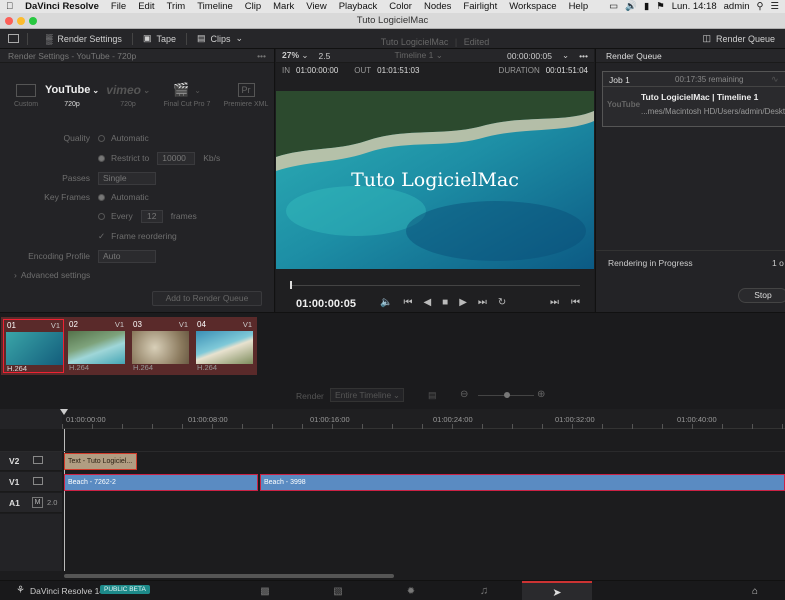 This screenshot has width=785, height=600. What do you see at coordinates (151, 216) in the screenshot?
I see `every-input: 12` at bounding box center [151, 216].